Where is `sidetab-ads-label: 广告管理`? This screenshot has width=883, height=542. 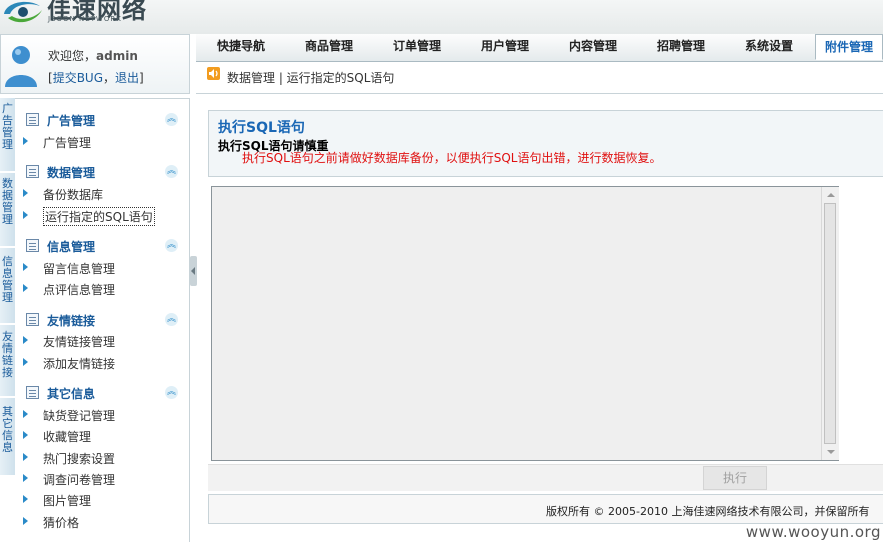
sidetab-ads-label: 广告管理 is located at coordinates (7, 126).